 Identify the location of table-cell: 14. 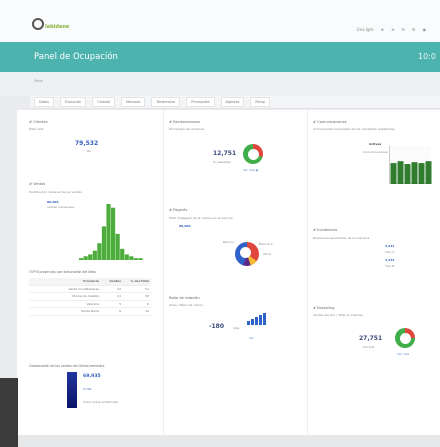
(147, 311).